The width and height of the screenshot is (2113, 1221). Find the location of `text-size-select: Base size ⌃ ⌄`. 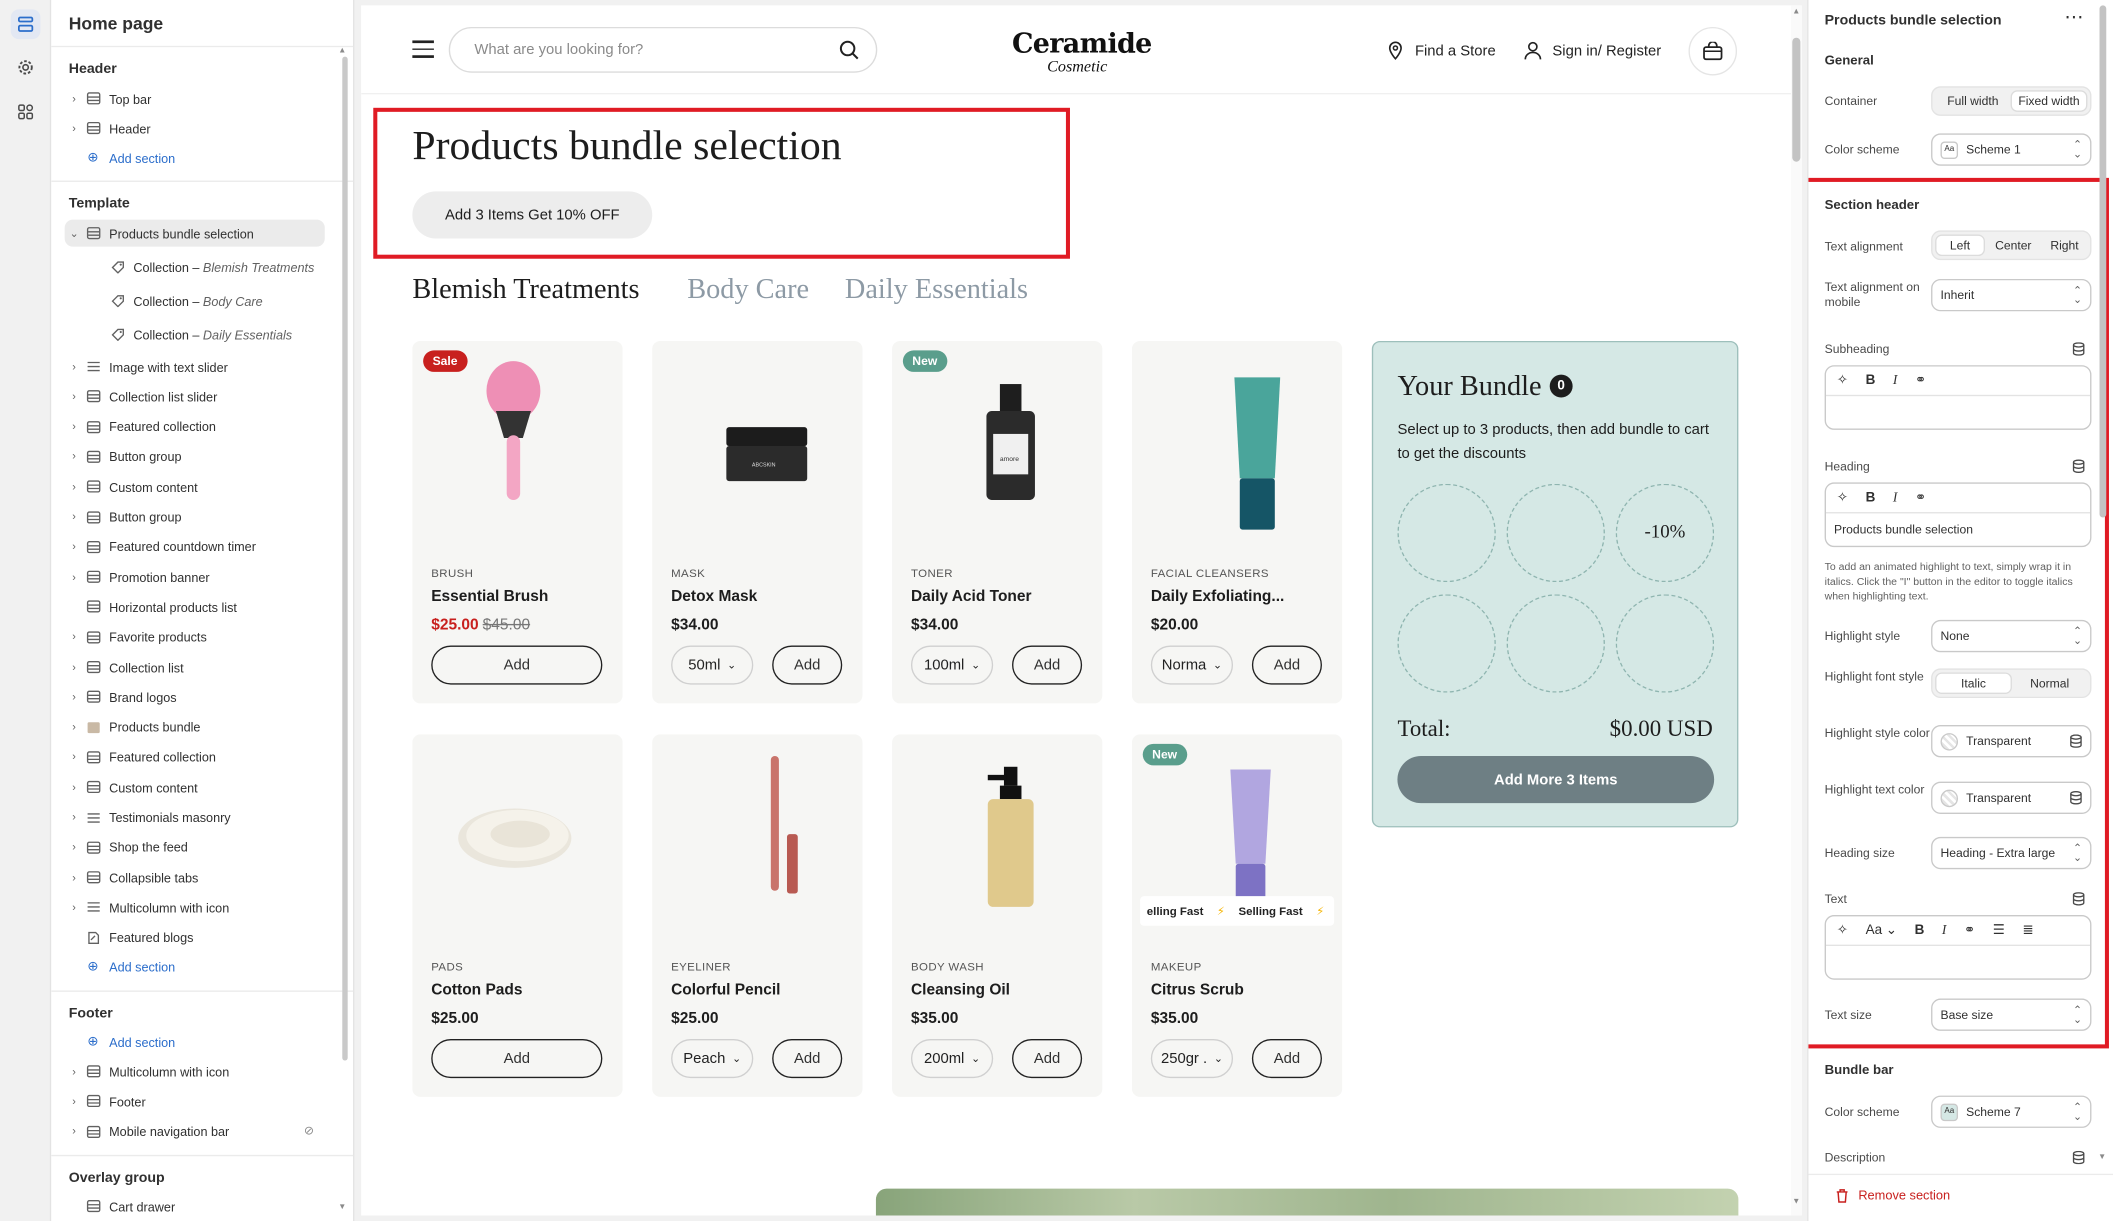

text-size-select: Base size ⌃ ⌄ is located at coordinates (2011, 1014).